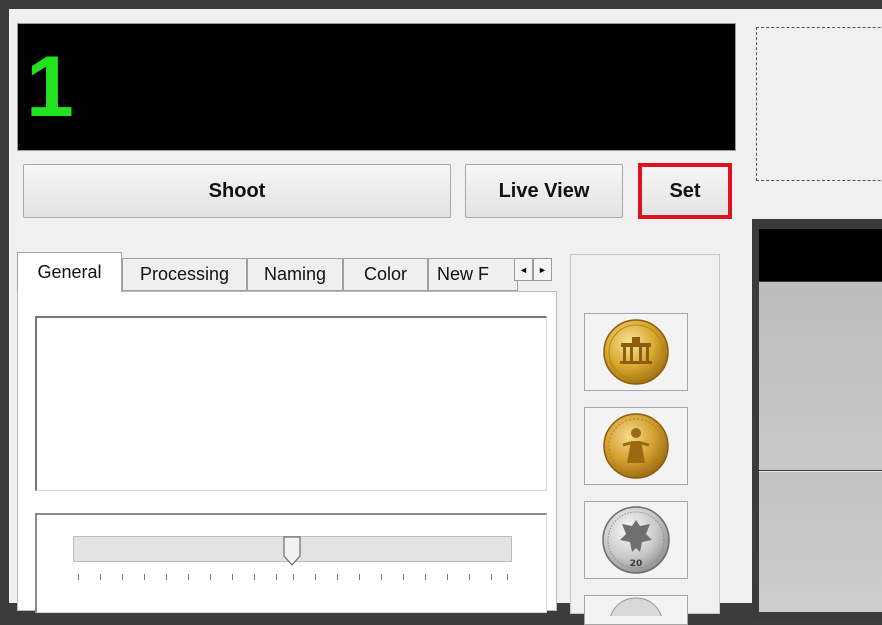 The height and width of the screenshot is (625, 882). What do you see at coordinates (69, 272) in the screenshot?
I see `tab-general: General` at bounding box center [69, 272].